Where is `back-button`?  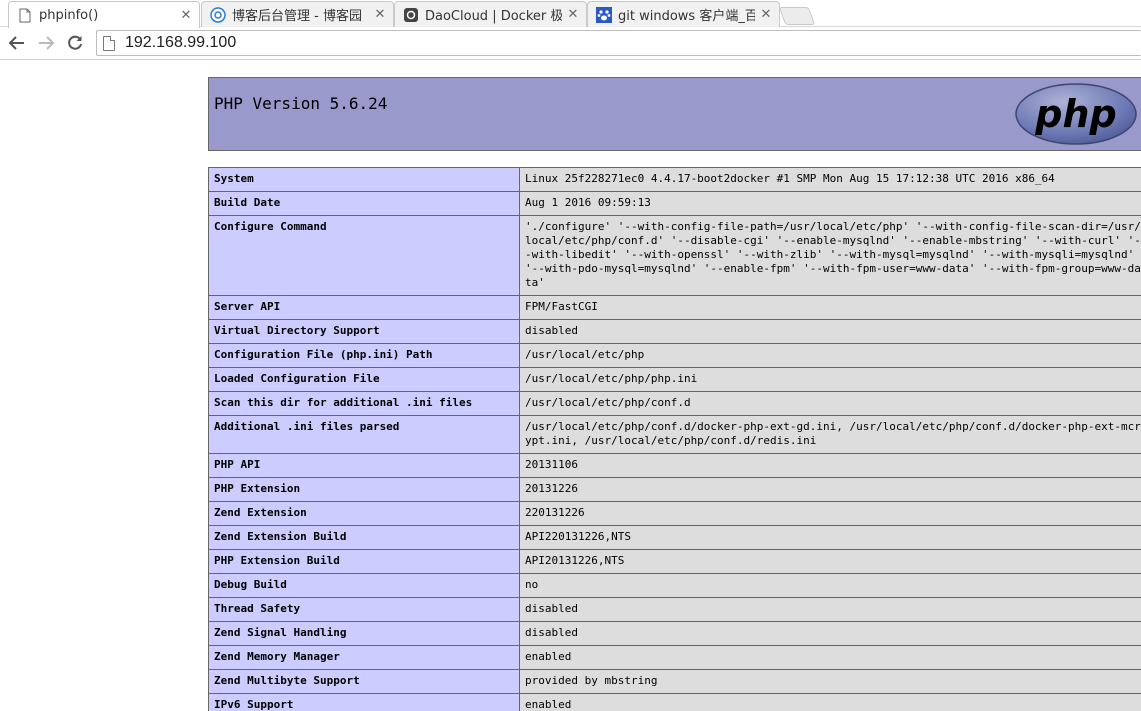 back-button is located at coordinates (17, 43).